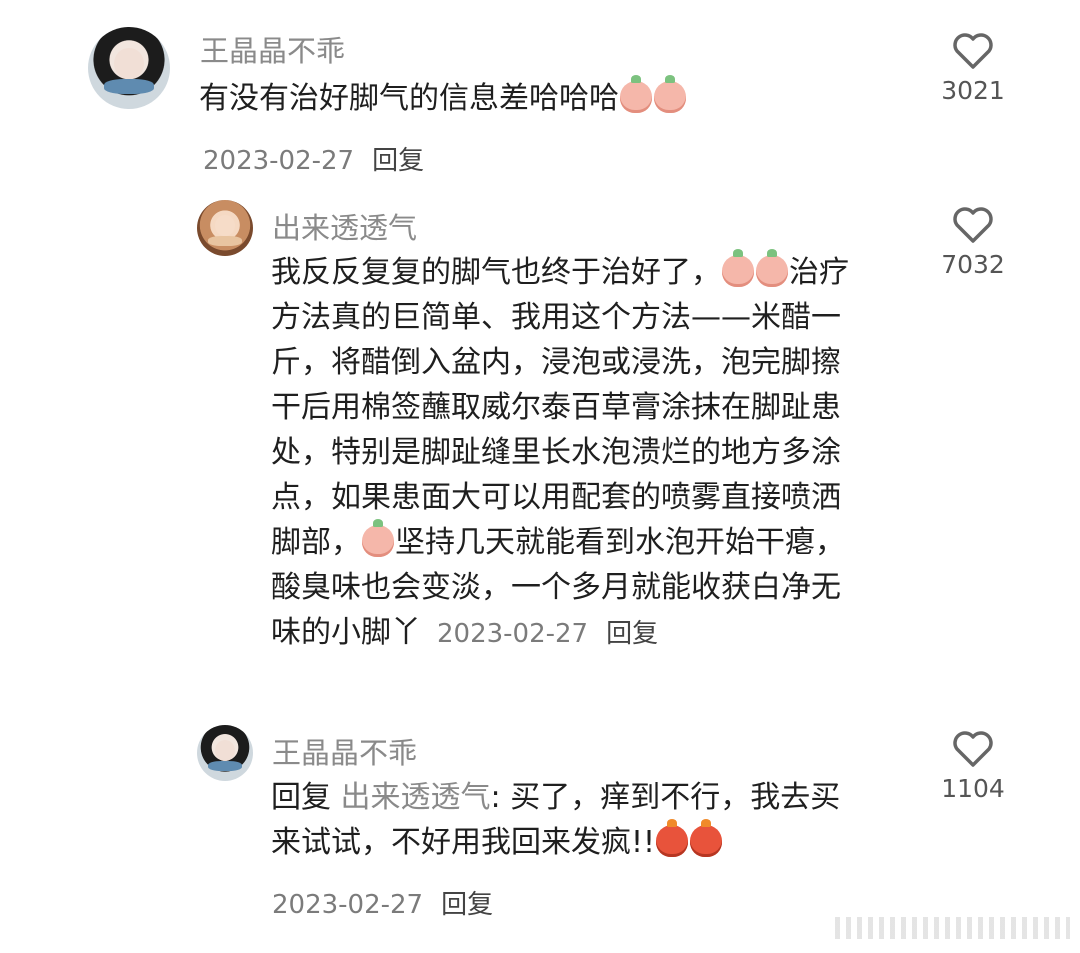  I want to click on comment-text-segment: 味的小脚丫, so click(346, 632).